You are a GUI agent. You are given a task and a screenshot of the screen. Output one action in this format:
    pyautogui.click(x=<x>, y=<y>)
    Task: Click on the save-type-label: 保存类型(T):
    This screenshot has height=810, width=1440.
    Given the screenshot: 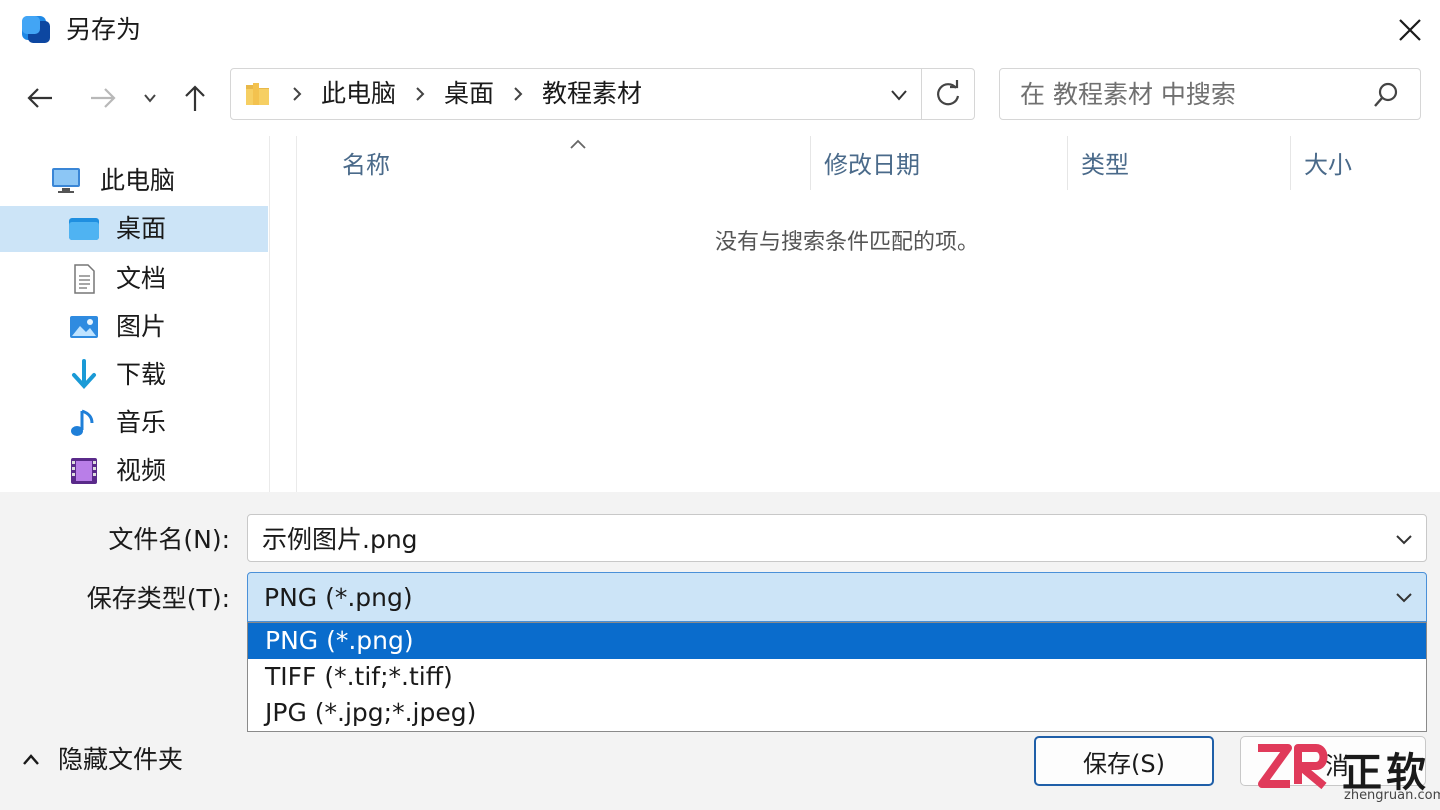 What is the action you would take?
    pyautogui.click(x=158, y=598)
    